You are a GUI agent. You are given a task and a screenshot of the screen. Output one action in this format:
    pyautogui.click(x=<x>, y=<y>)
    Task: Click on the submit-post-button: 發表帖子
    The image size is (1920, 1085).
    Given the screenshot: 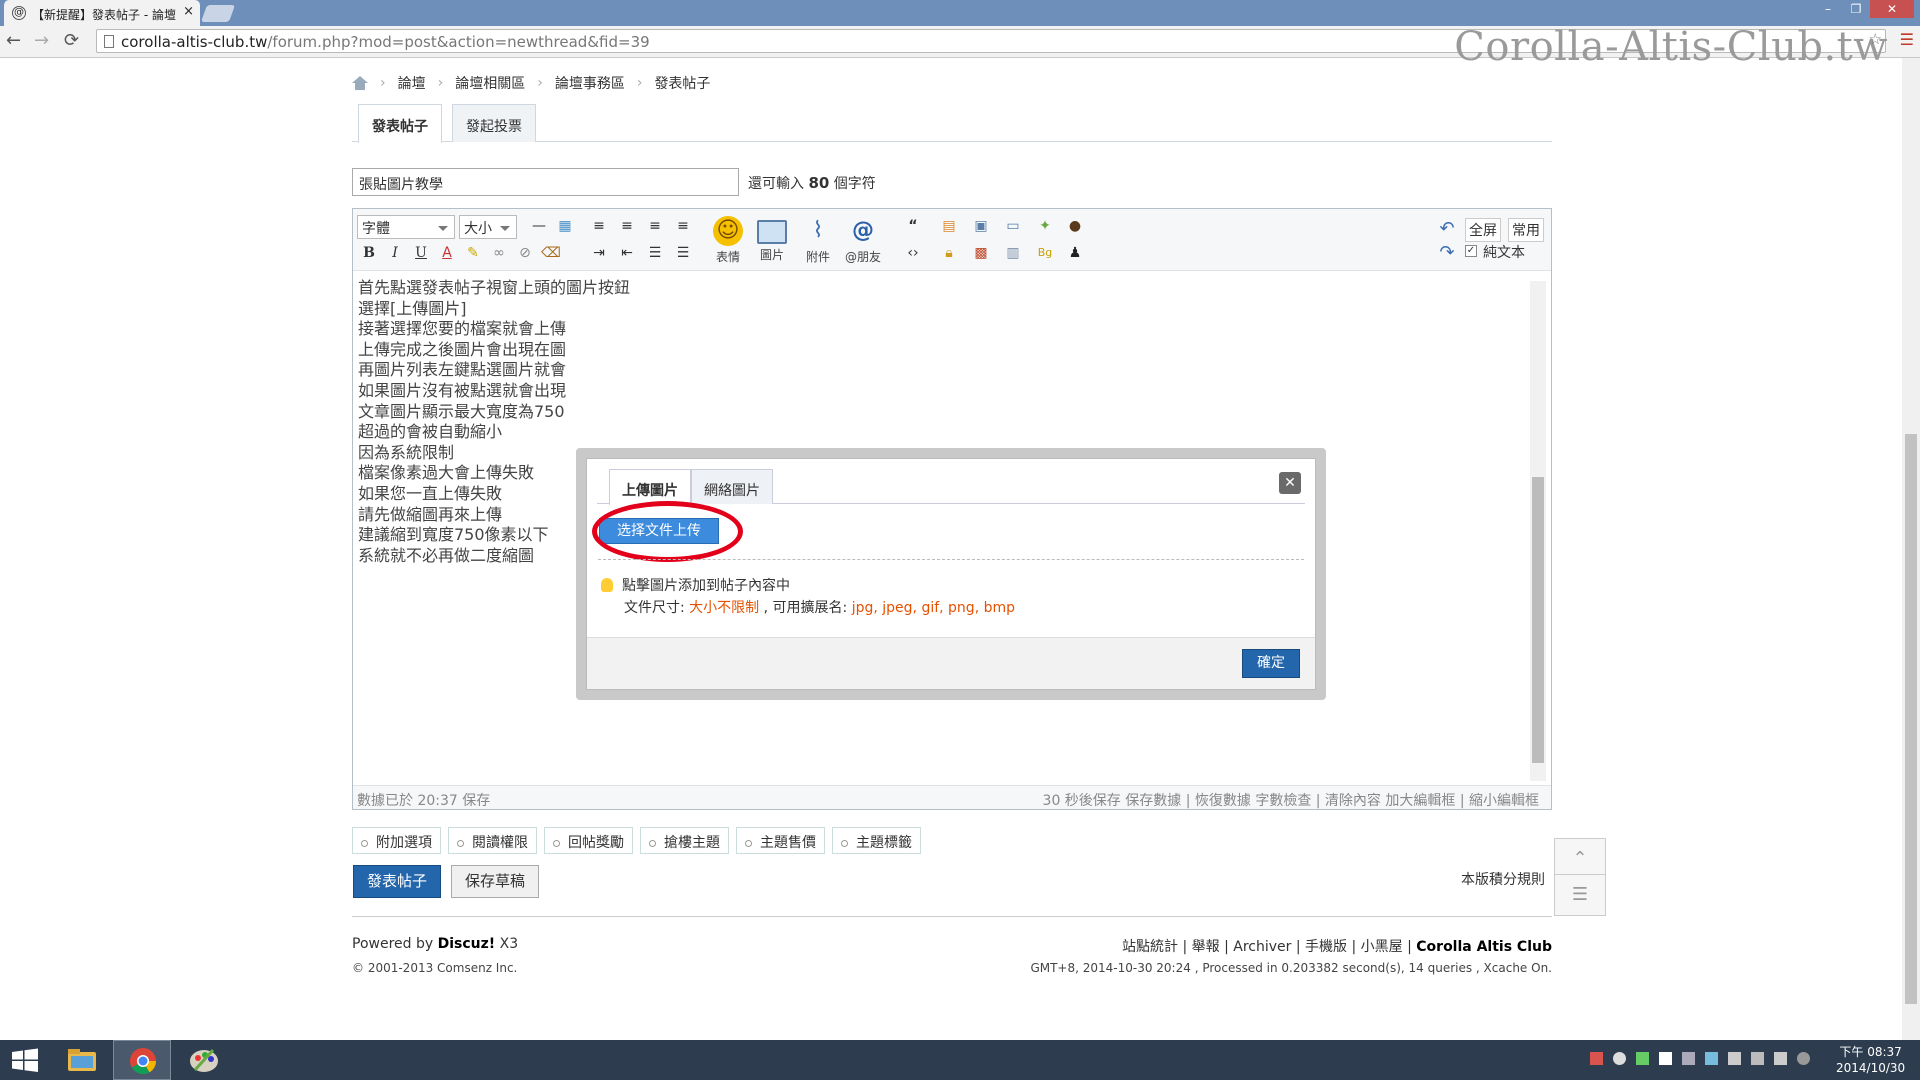 What is the action you would take?
    pyautogui.click(x=397, y=881)
    